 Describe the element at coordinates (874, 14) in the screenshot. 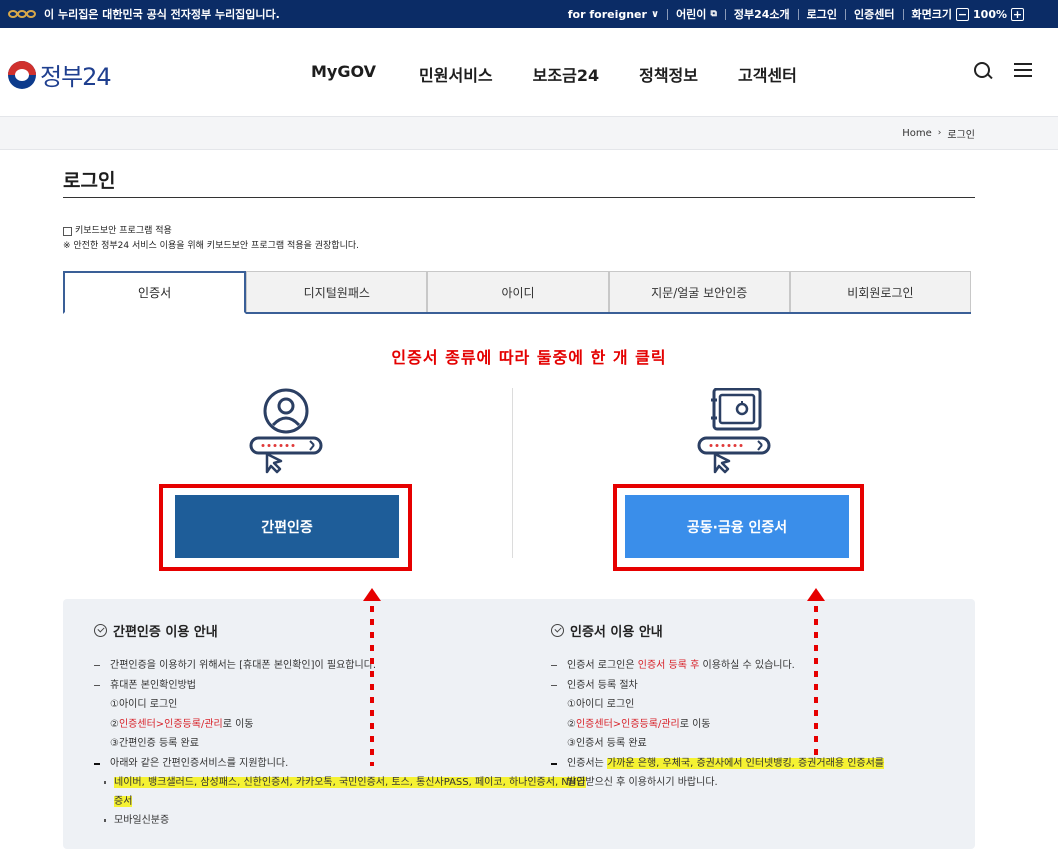

I see `auth-center-link: 인증센터` at that location.